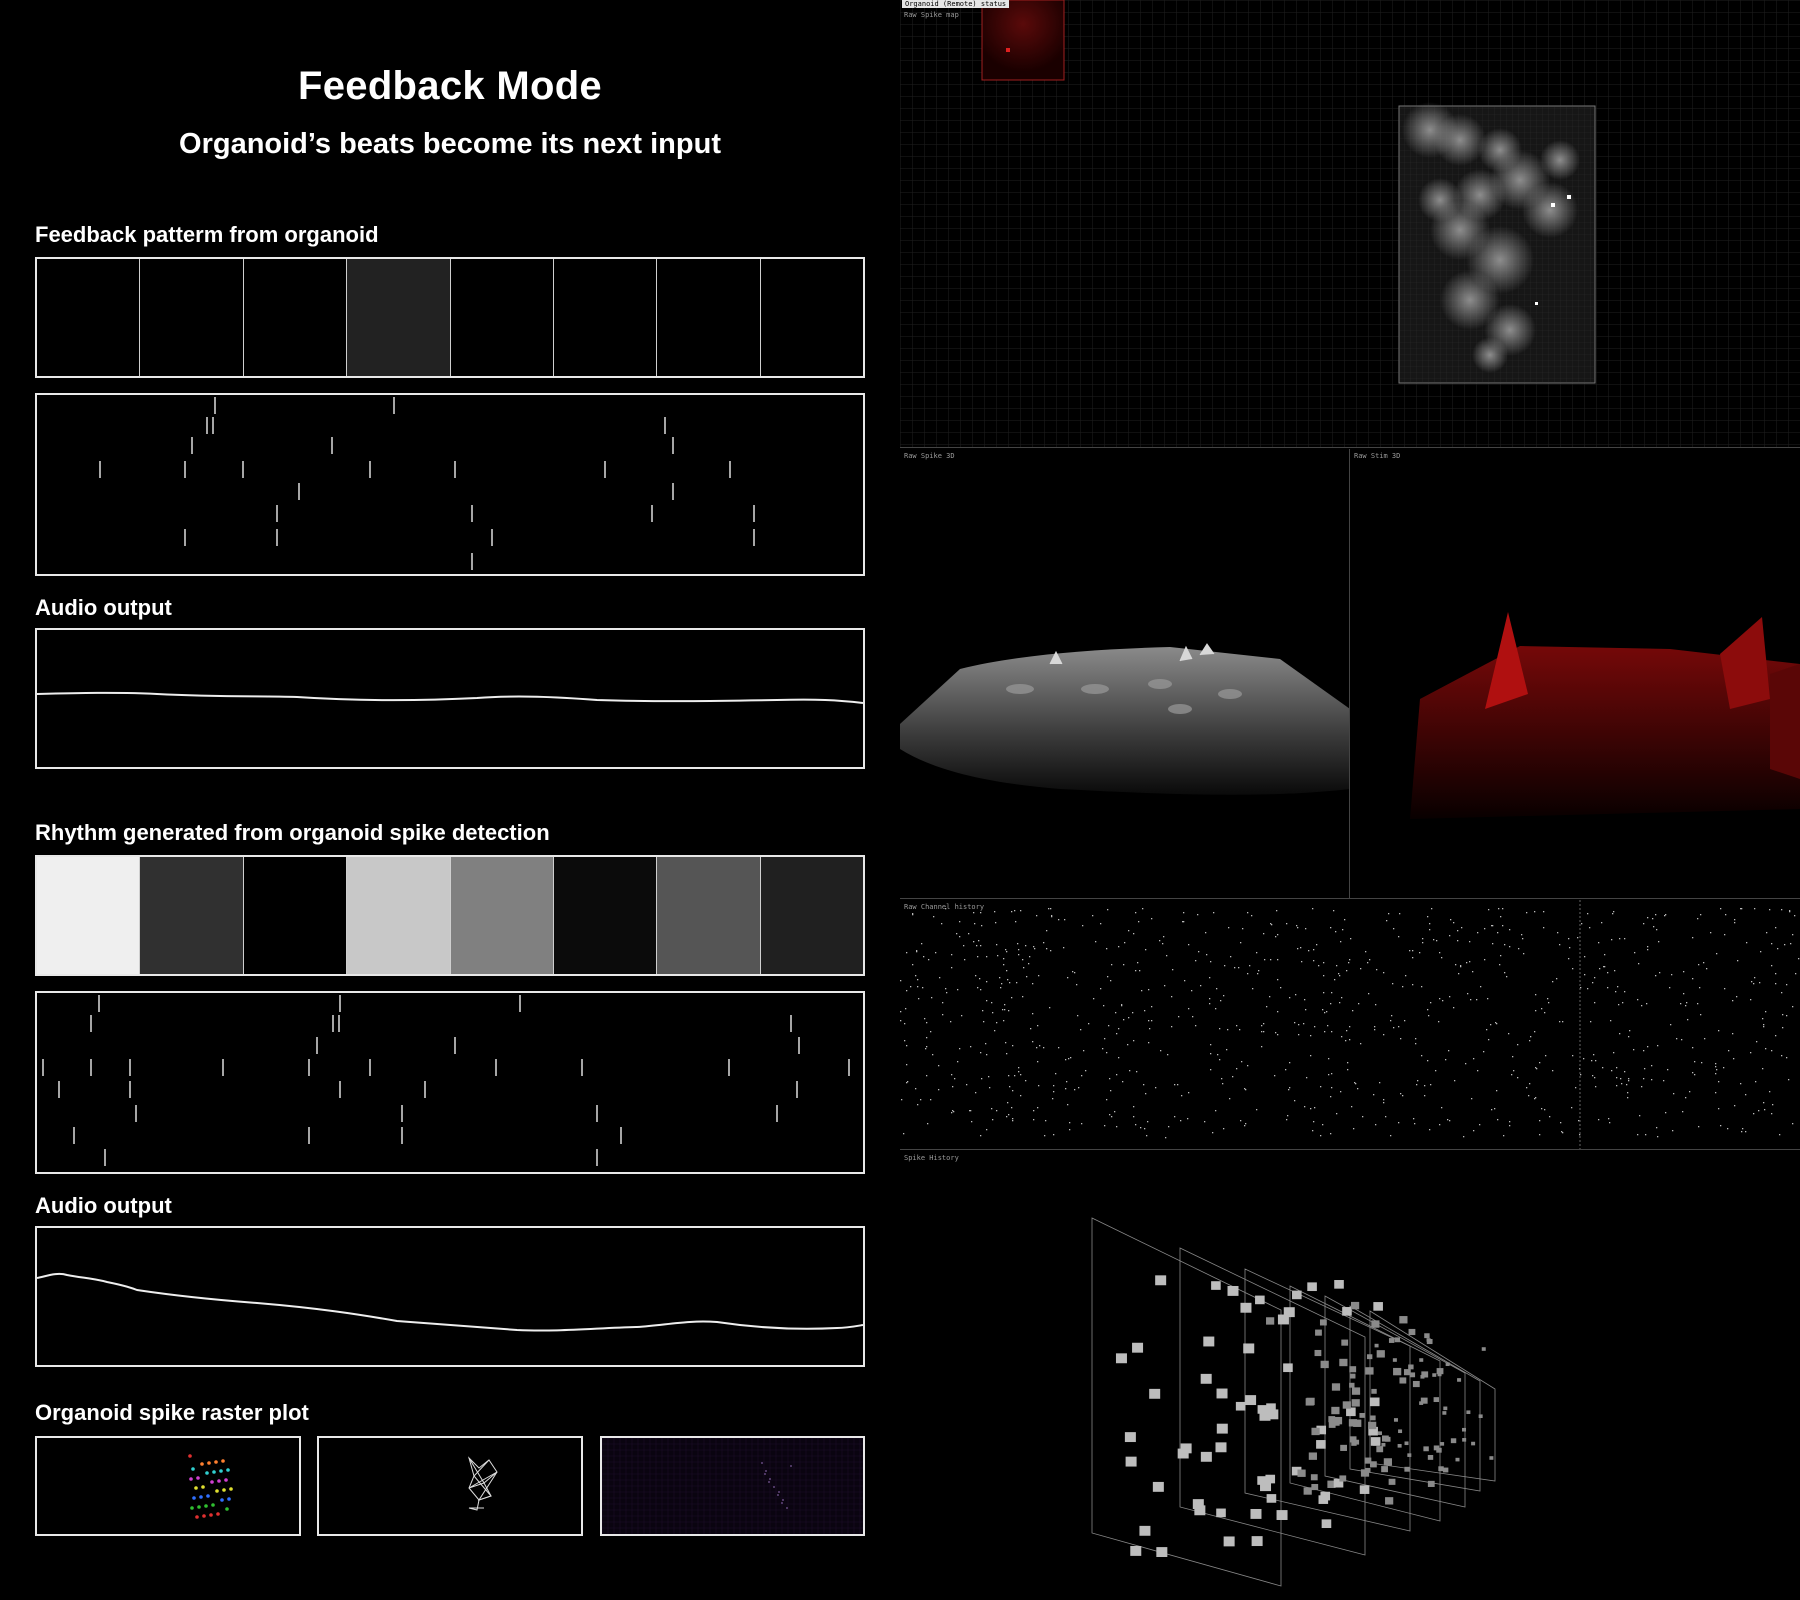 This screenshot has height=1600, width=1800. What do you see at coordinates (931, 15) in the screenshot?
I see `spike-map-label: Raw Spike map` at bounding box center [931, 15].